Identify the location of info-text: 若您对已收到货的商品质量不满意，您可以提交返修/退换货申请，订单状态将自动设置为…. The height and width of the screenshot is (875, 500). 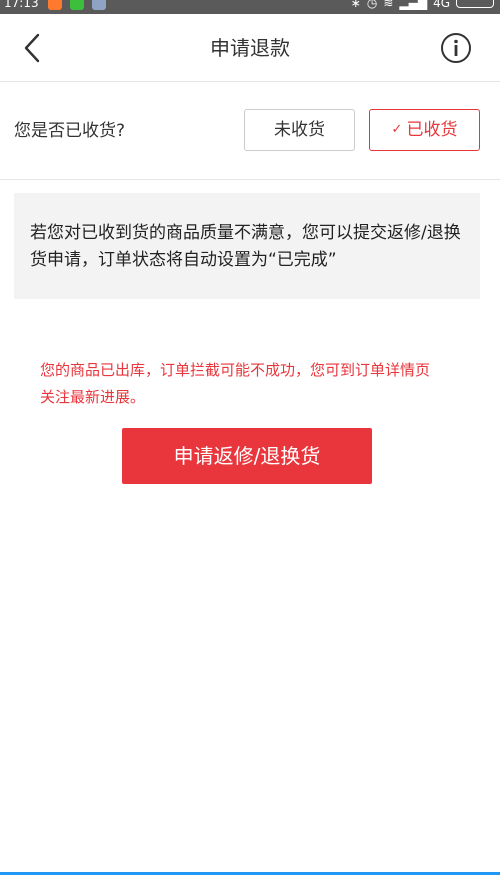
(245, 246).